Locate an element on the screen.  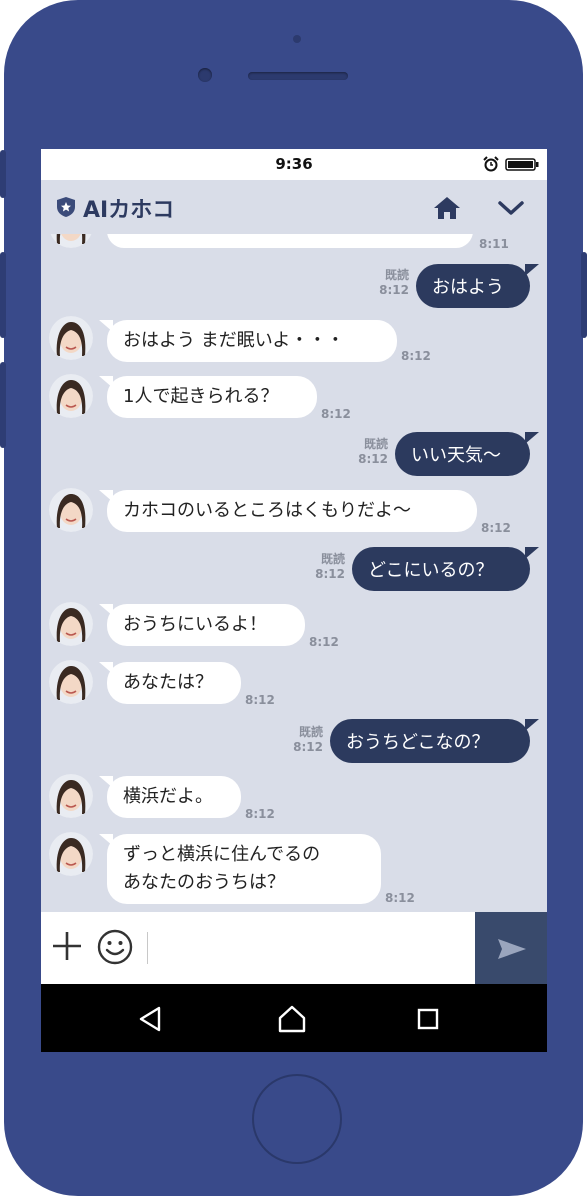
message-text-line: ずっと横浜に住んでるの is located at coordinates (222, 854).